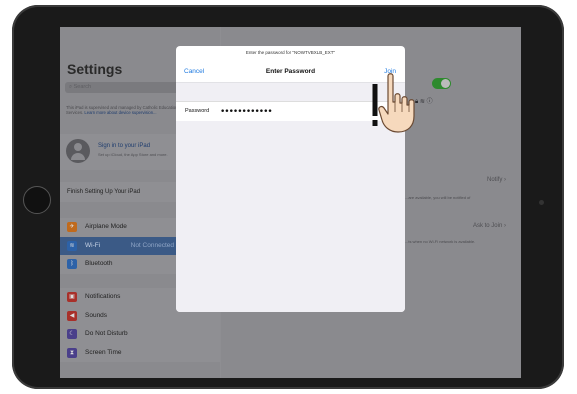 Image resolution: width=577 pixels, height=394 pixels. What do you see at coordinates (197, 111) in the screenshot?
I see `password-label: Password` at bounding box center [197, 111].